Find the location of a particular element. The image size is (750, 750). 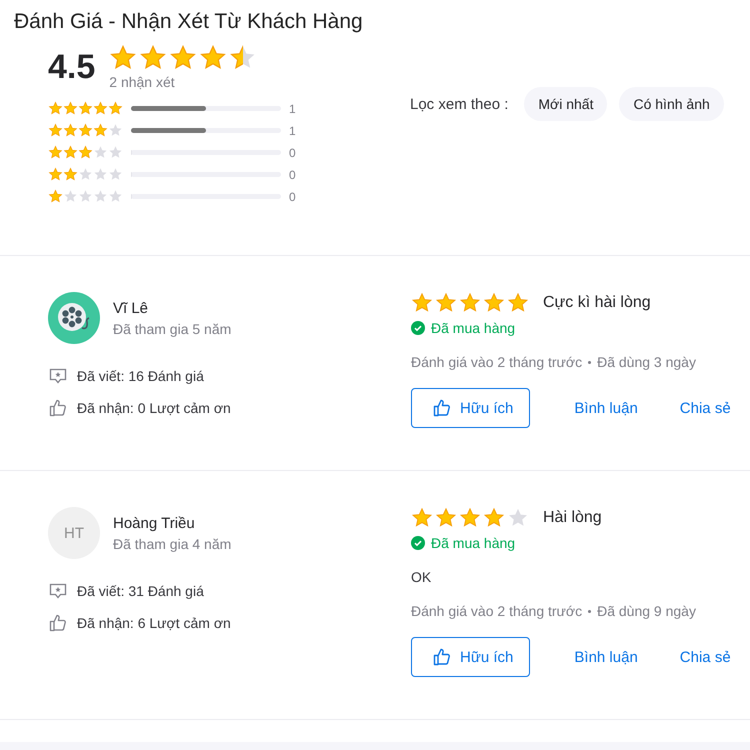

average-score: 4.5 is located at coordinates (72, 67).